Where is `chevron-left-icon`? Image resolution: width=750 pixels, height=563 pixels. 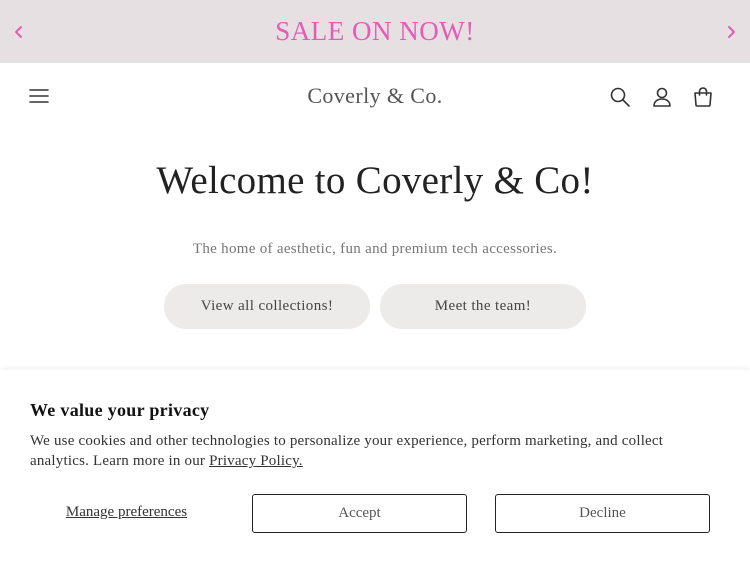
chevron-left-icon is located at coordinates (18, 32).